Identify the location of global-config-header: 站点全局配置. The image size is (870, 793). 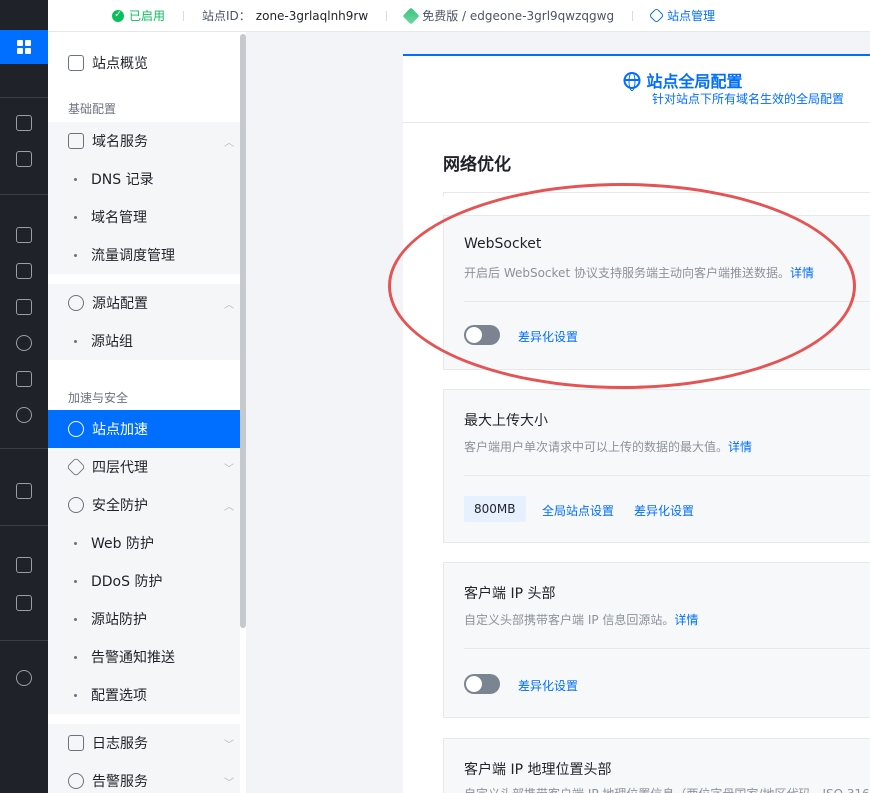
(636, 88).